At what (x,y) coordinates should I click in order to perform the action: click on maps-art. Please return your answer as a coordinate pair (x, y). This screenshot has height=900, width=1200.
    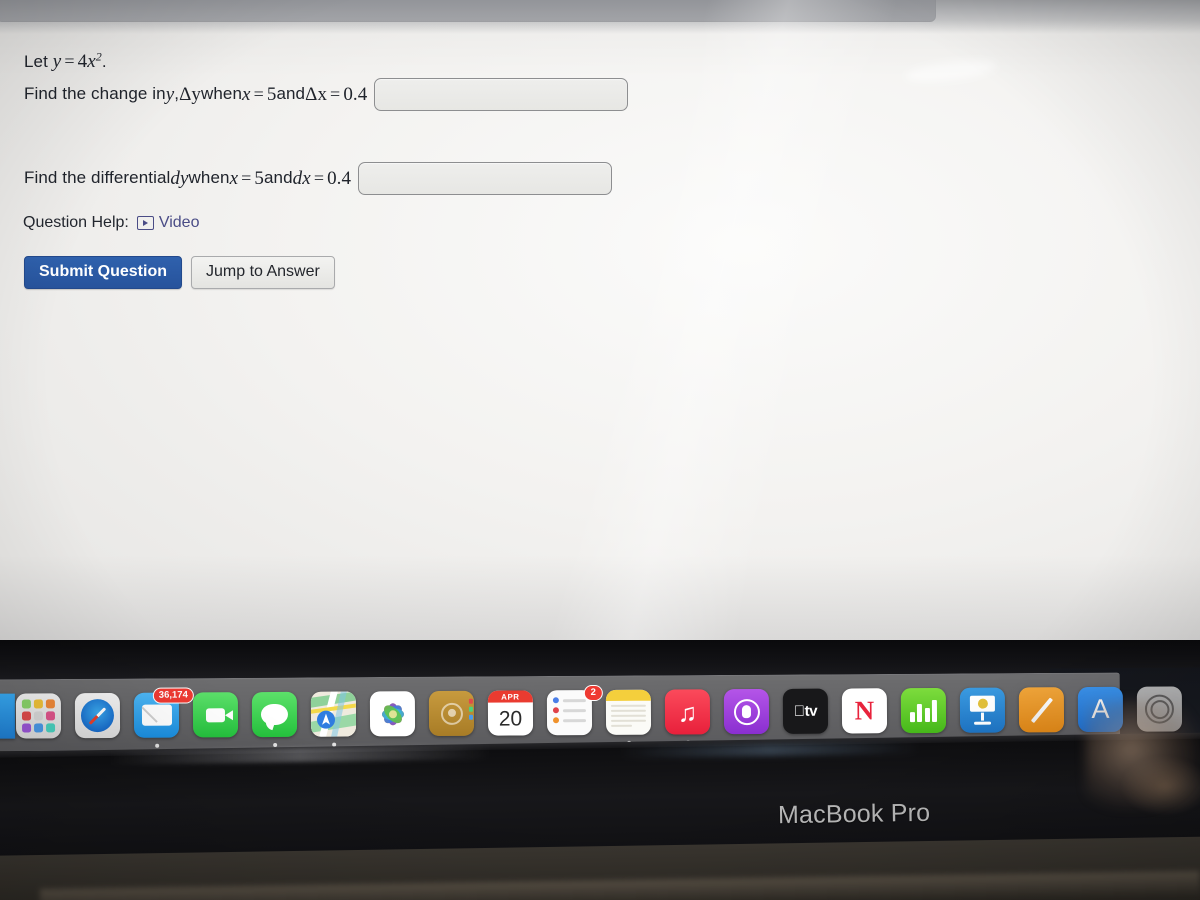
    Looking at the image, I should click on (333, 714).